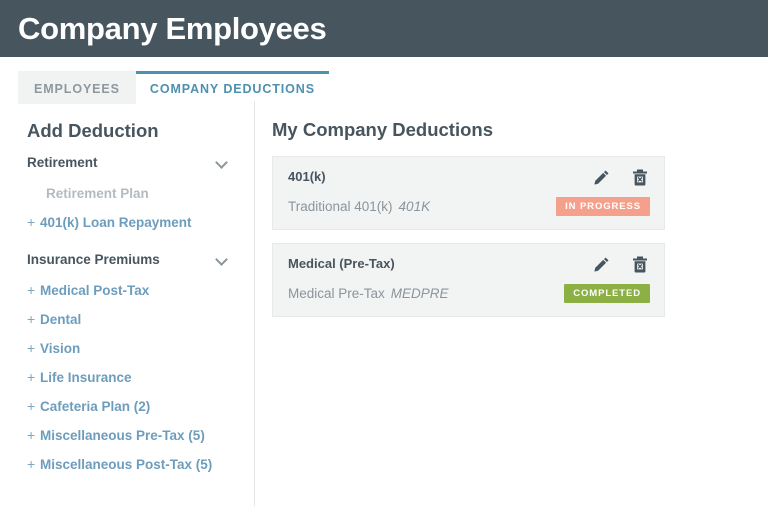 This screenshot has height=506, width=768. I want to click on sidebar-item-life-insurance-label: Life Insurance, so click(86, 377).